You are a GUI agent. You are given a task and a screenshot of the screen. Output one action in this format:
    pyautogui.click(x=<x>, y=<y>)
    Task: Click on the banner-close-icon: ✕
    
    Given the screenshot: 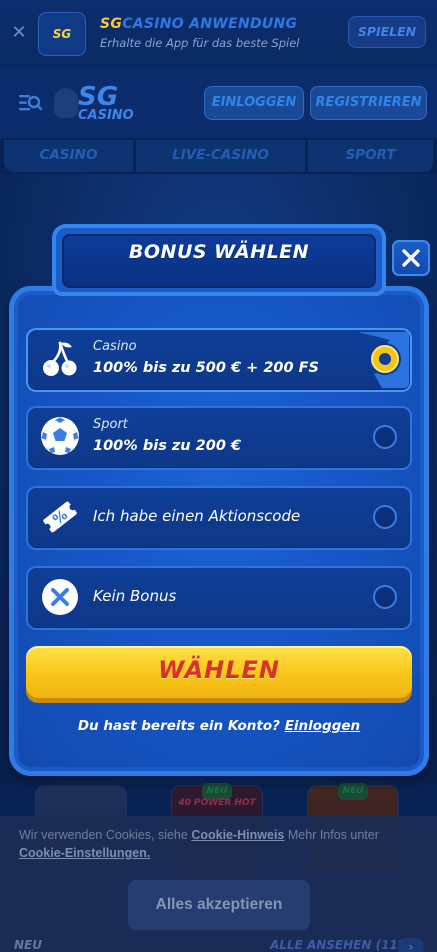 What is the action you would take?
    pyautogui.click(x=19, y=33)
    